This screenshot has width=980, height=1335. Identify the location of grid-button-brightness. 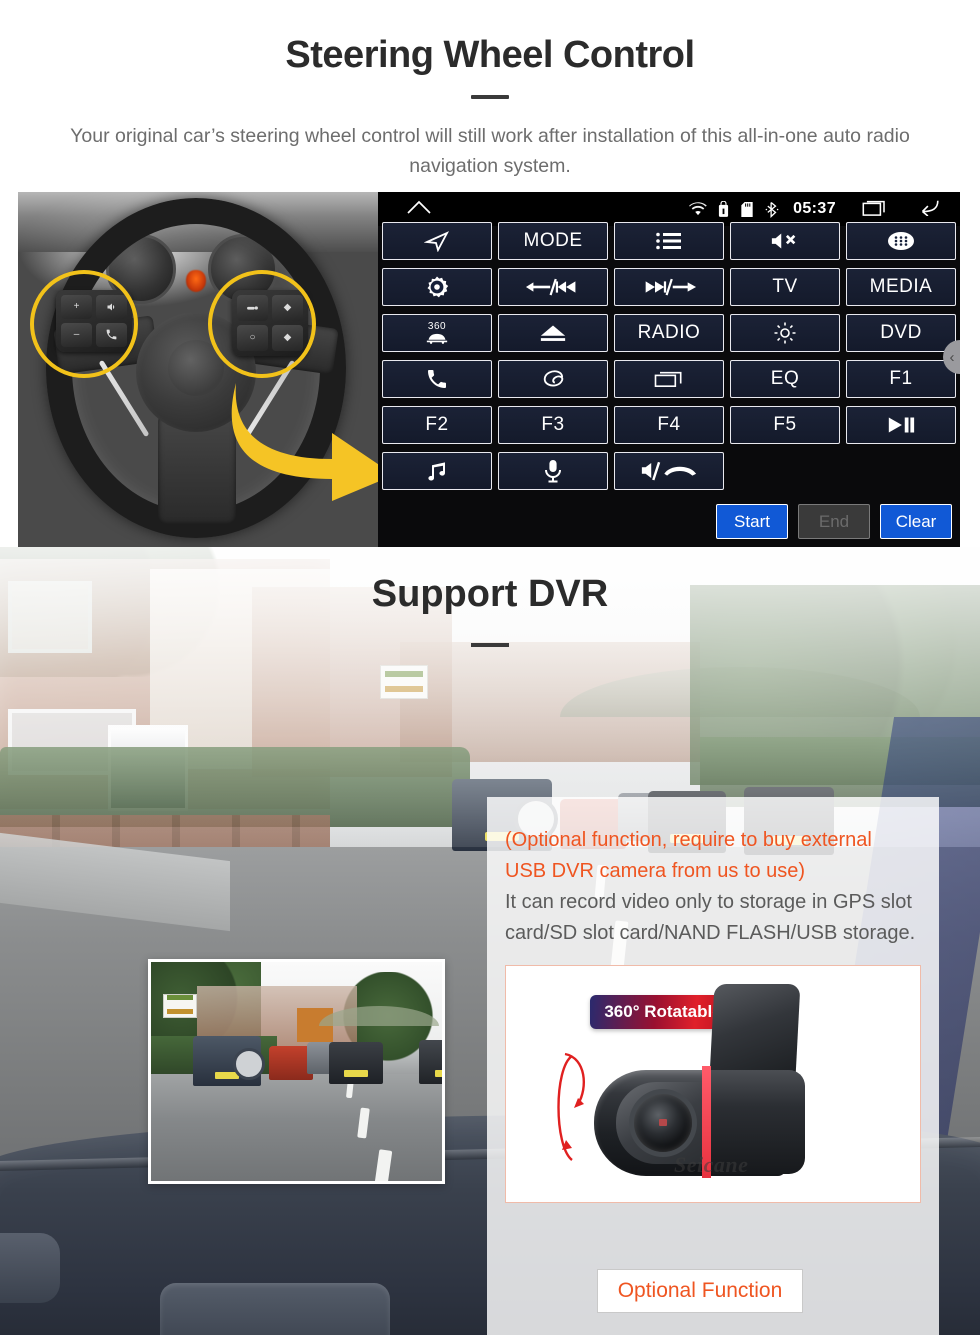
(785, 333).